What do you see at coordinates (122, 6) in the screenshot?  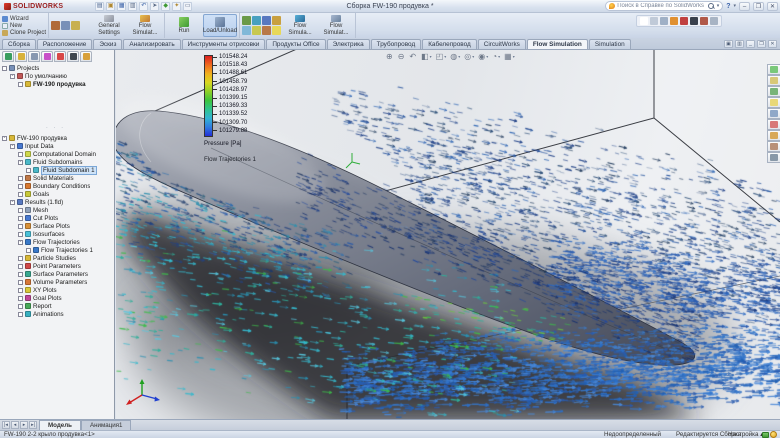 I see `save-icon: ▦` at bounding box center [122, 6].